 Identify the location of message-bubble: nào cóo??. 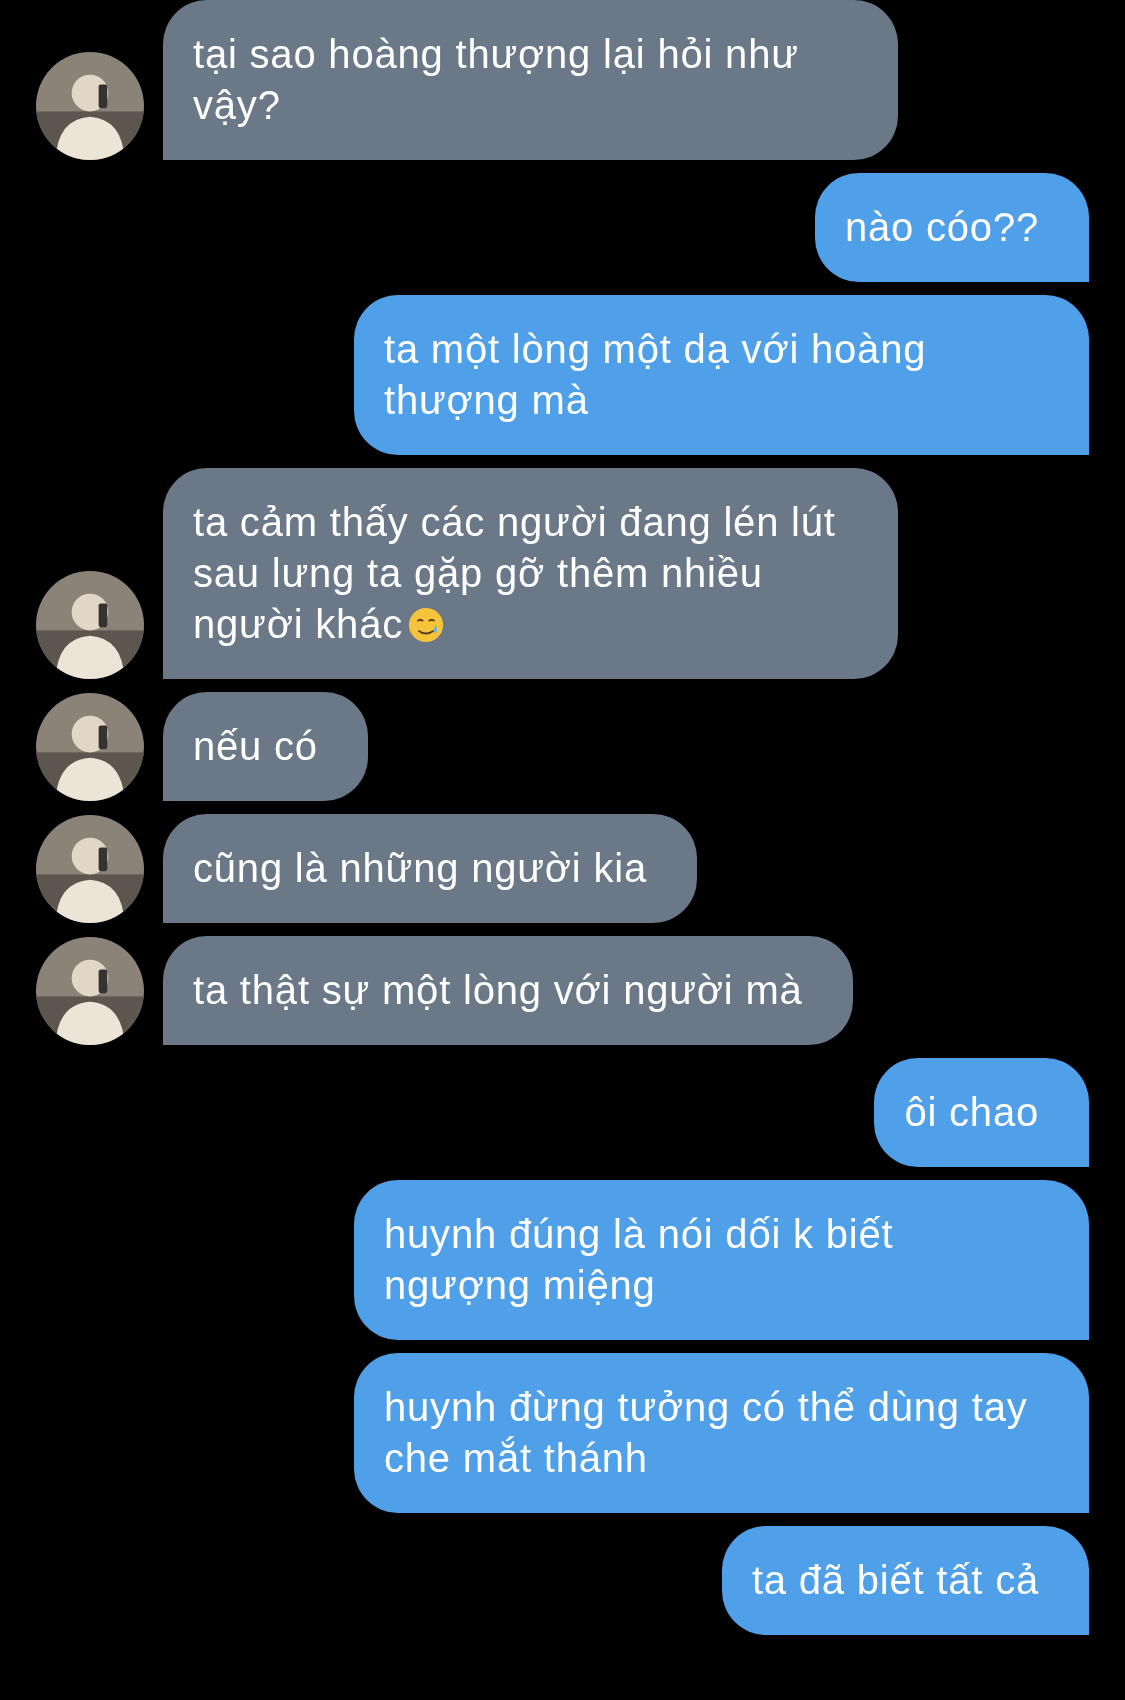
(951, 227).